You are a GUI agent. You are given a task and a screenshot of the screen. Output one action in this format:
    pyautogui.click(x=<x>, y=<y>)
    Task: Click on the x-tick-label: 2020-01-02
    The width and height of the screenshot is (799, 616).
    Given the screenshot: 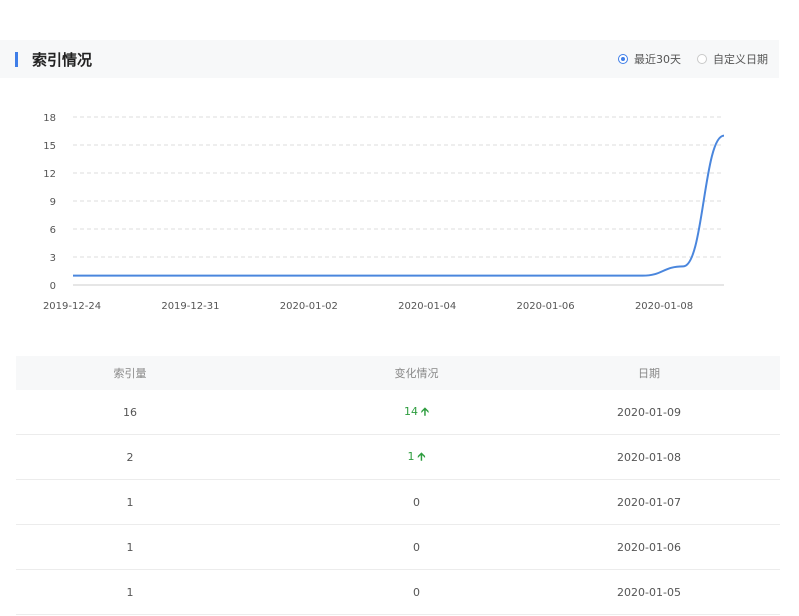 What is the action you would take?
    pyautogui.click(x=309, y=306)
    